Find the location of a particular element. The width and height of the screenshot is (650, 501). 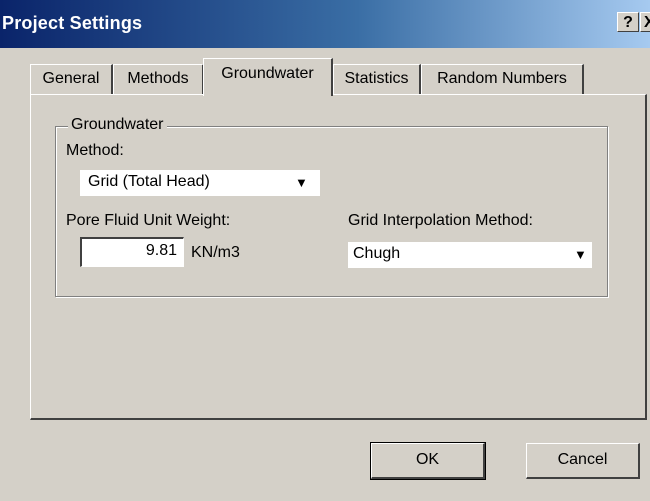

tab-methods: Methods is located at coordinates (158, 79).